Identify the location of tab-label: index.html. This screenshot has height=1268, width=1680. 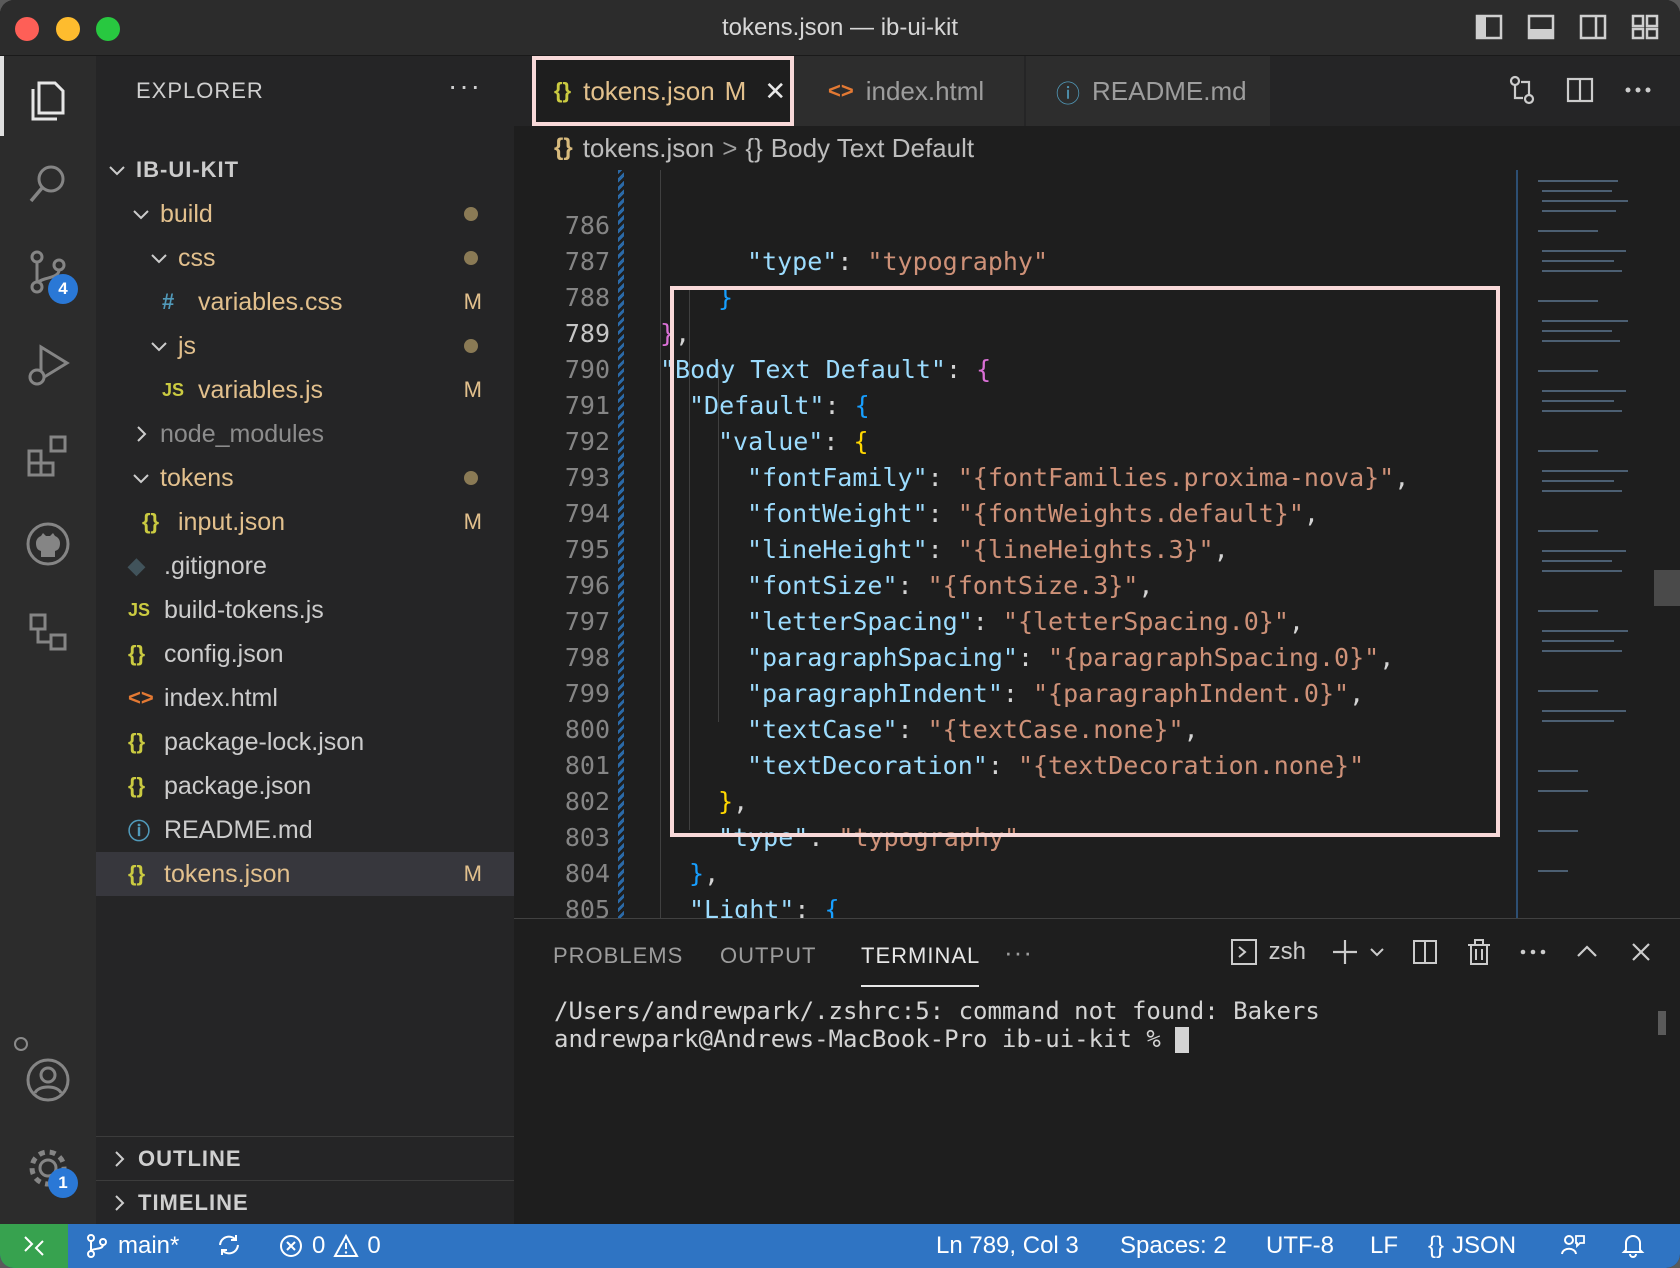
(925, 90).